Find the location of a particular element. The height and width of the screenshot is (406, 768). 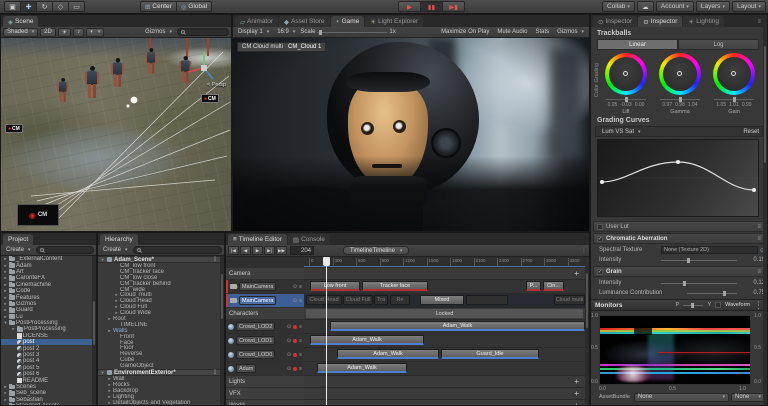

timeline-track-lane: Adam_Walk Guard_Idle is located at coordinates (444, 354).